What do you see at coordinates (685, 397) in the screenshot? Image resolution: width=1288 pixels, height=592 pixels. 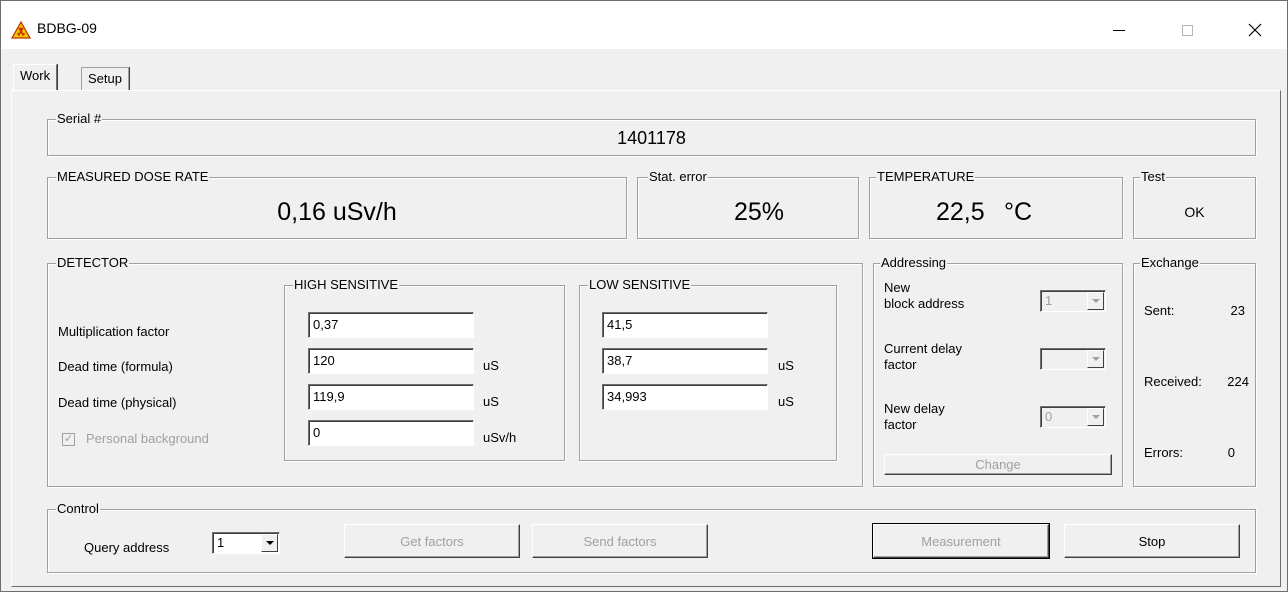 I see `low-dead-time-physical-input: 34,993` at bounding box center [685, 397].